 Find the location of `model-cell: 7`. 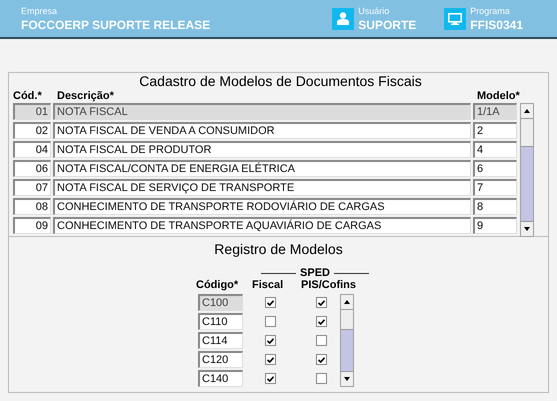

model-cell: 7 is located at coordinates (495, 187).